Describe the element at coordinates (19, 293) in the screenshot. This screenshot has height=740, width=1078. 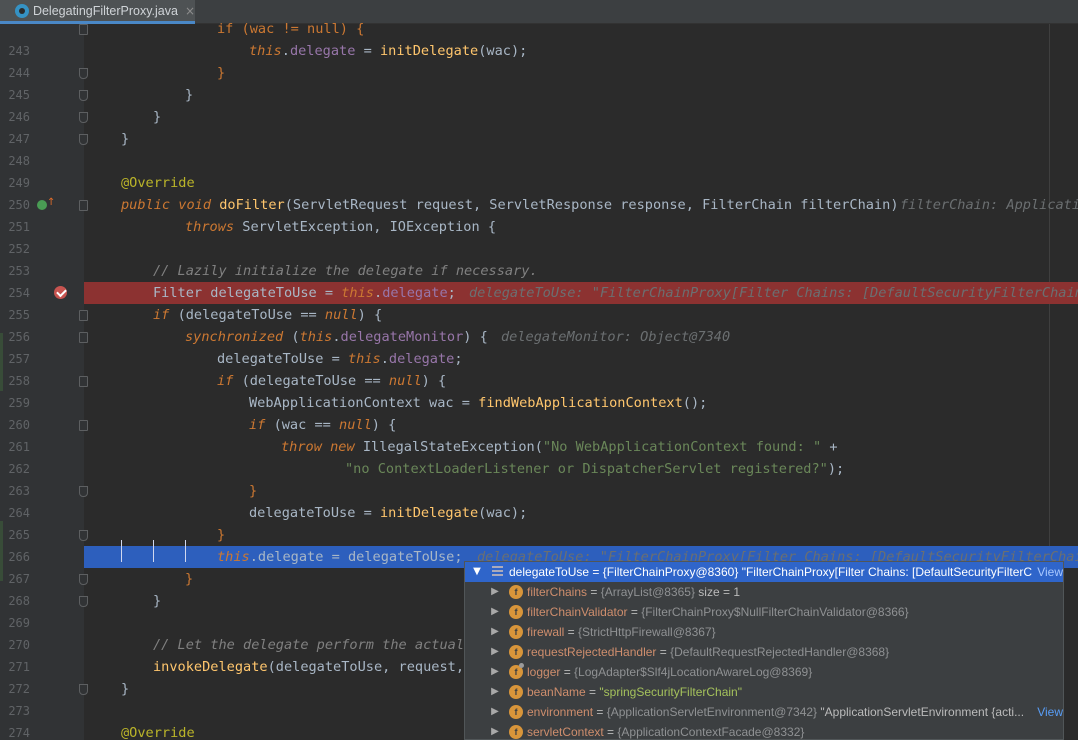
I see `line-number: 254` at that location.